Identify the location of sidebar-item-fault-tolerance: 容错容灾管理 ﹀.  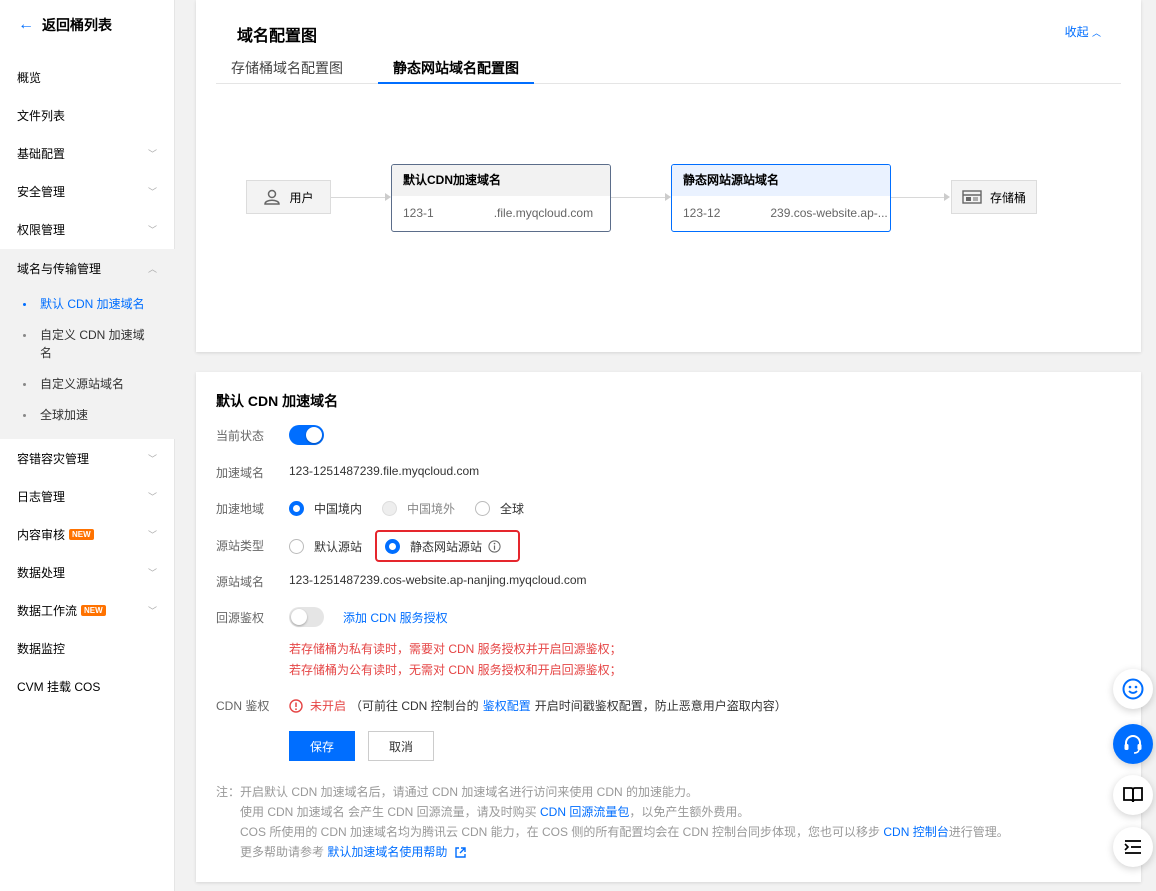
(87, 458).